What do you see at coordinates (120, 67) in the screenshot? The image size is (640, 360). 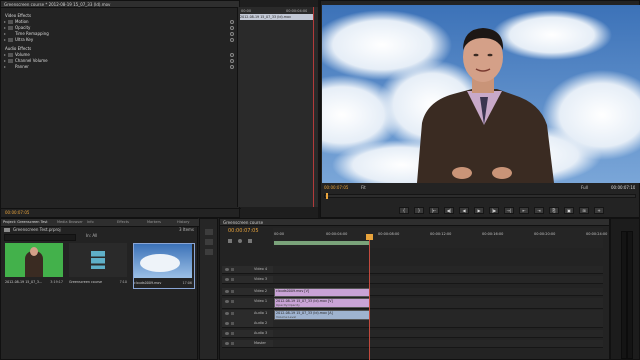 I see `audio-effect-row: Panner` at bounding box center [120, 67].